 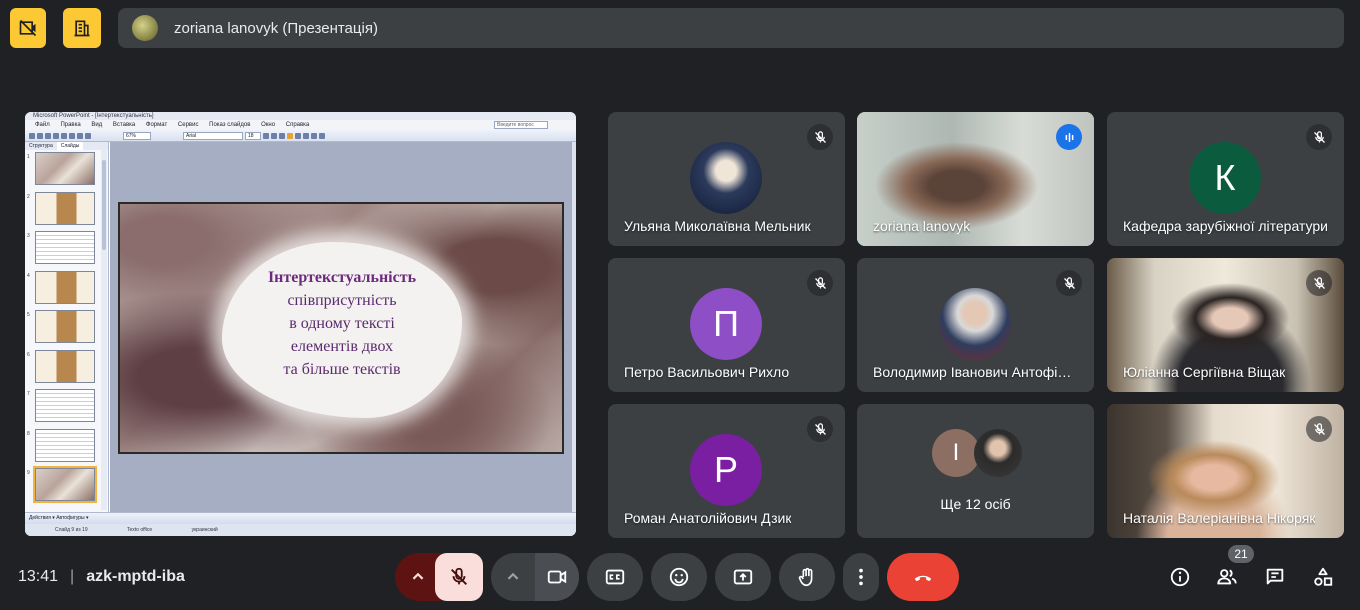 I want to click on more-options-button, so click(x=861, y=577).